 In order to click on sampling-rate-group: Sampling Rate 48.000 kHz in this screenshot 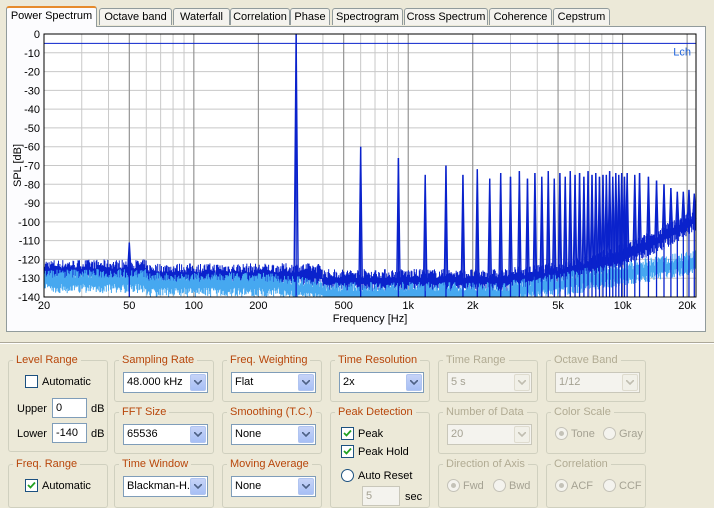, I will do `click(164, 377)`.